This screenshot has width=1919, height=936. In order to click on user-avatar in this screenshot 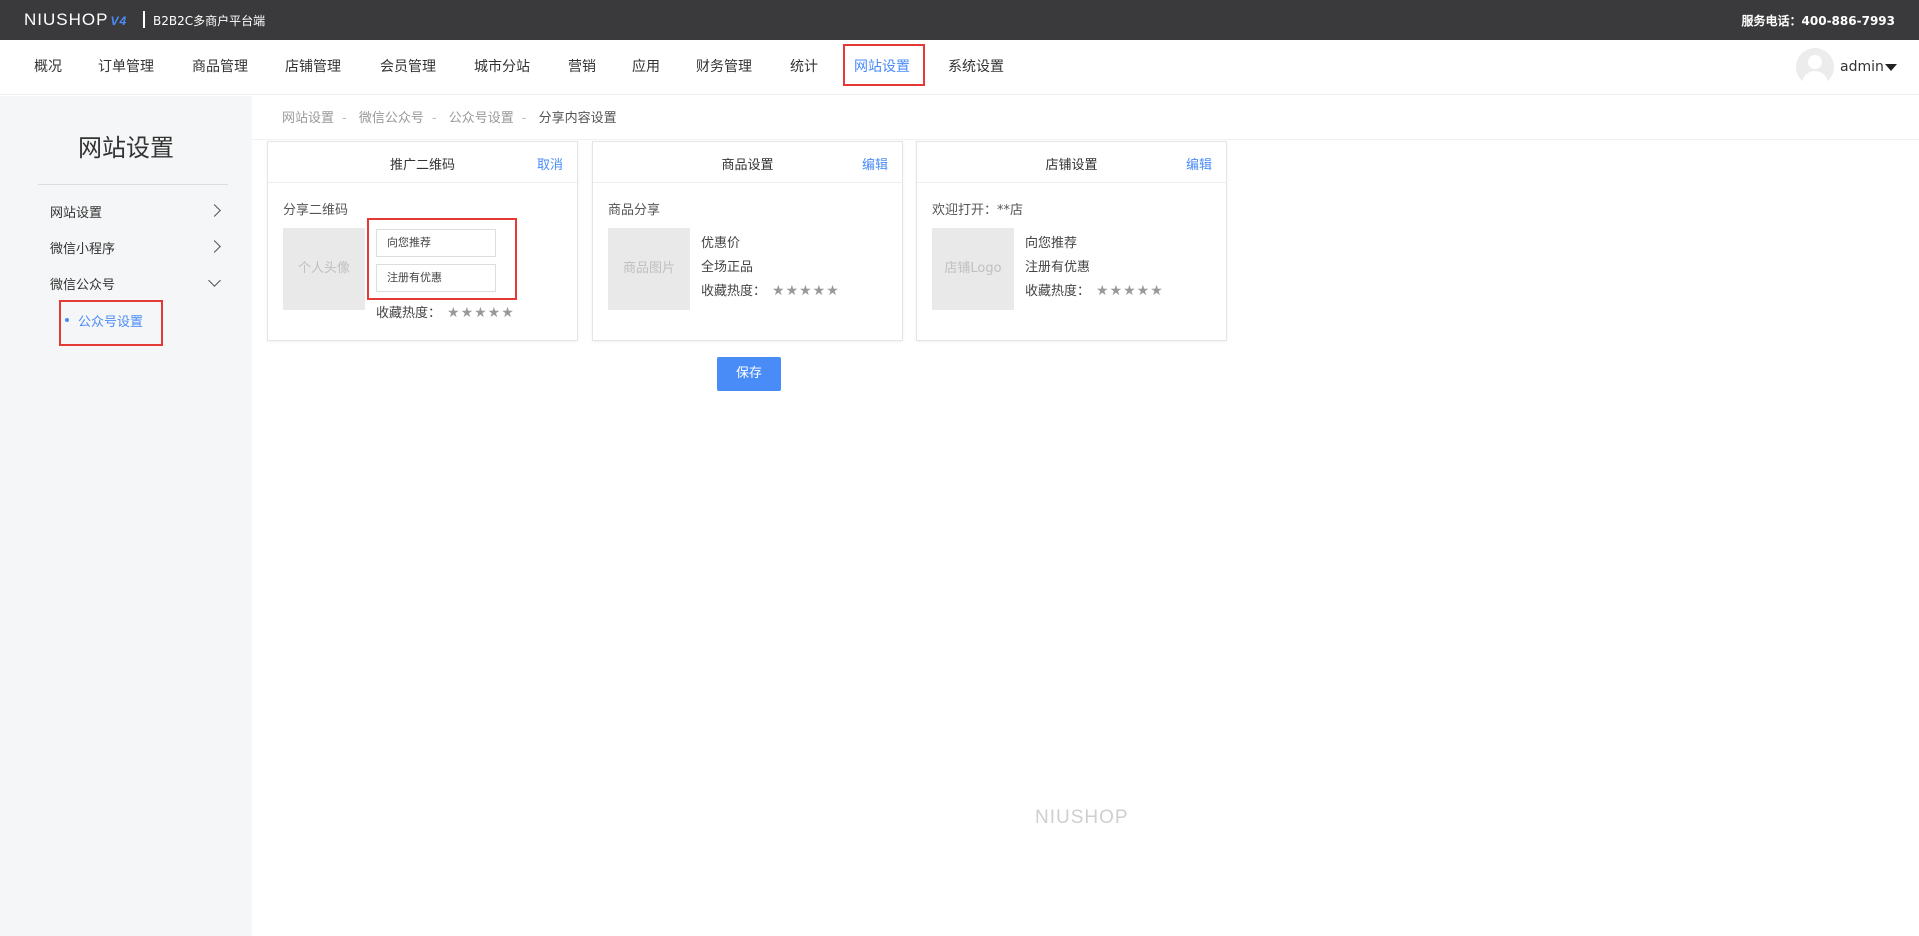, I will do `click(1815, 67)`.